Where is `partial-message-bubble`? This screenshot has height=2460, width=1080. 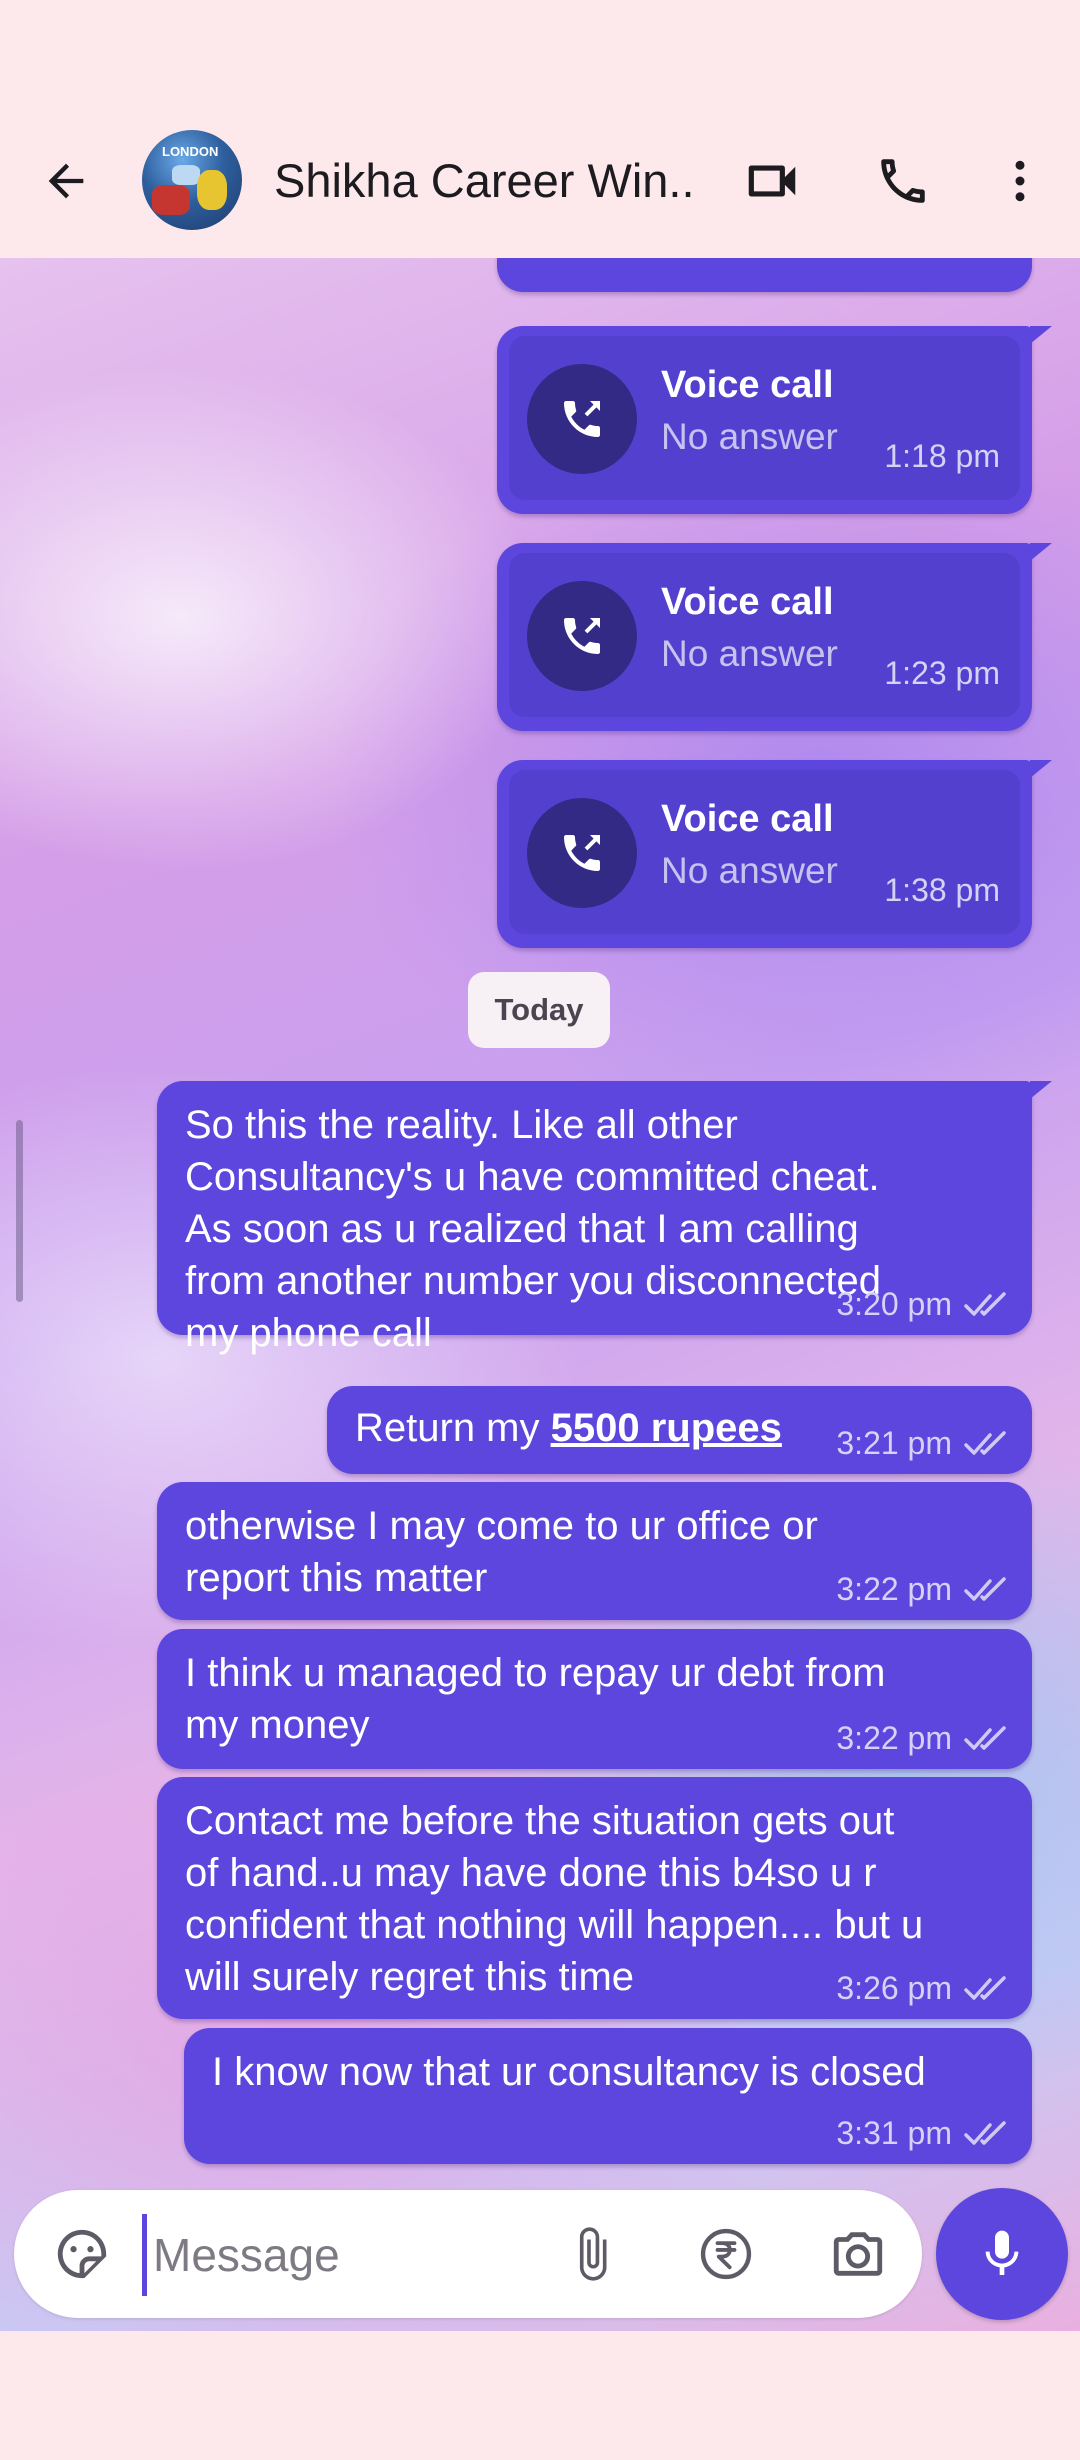 partial-message-bubble is located at coordinates (764, 275).